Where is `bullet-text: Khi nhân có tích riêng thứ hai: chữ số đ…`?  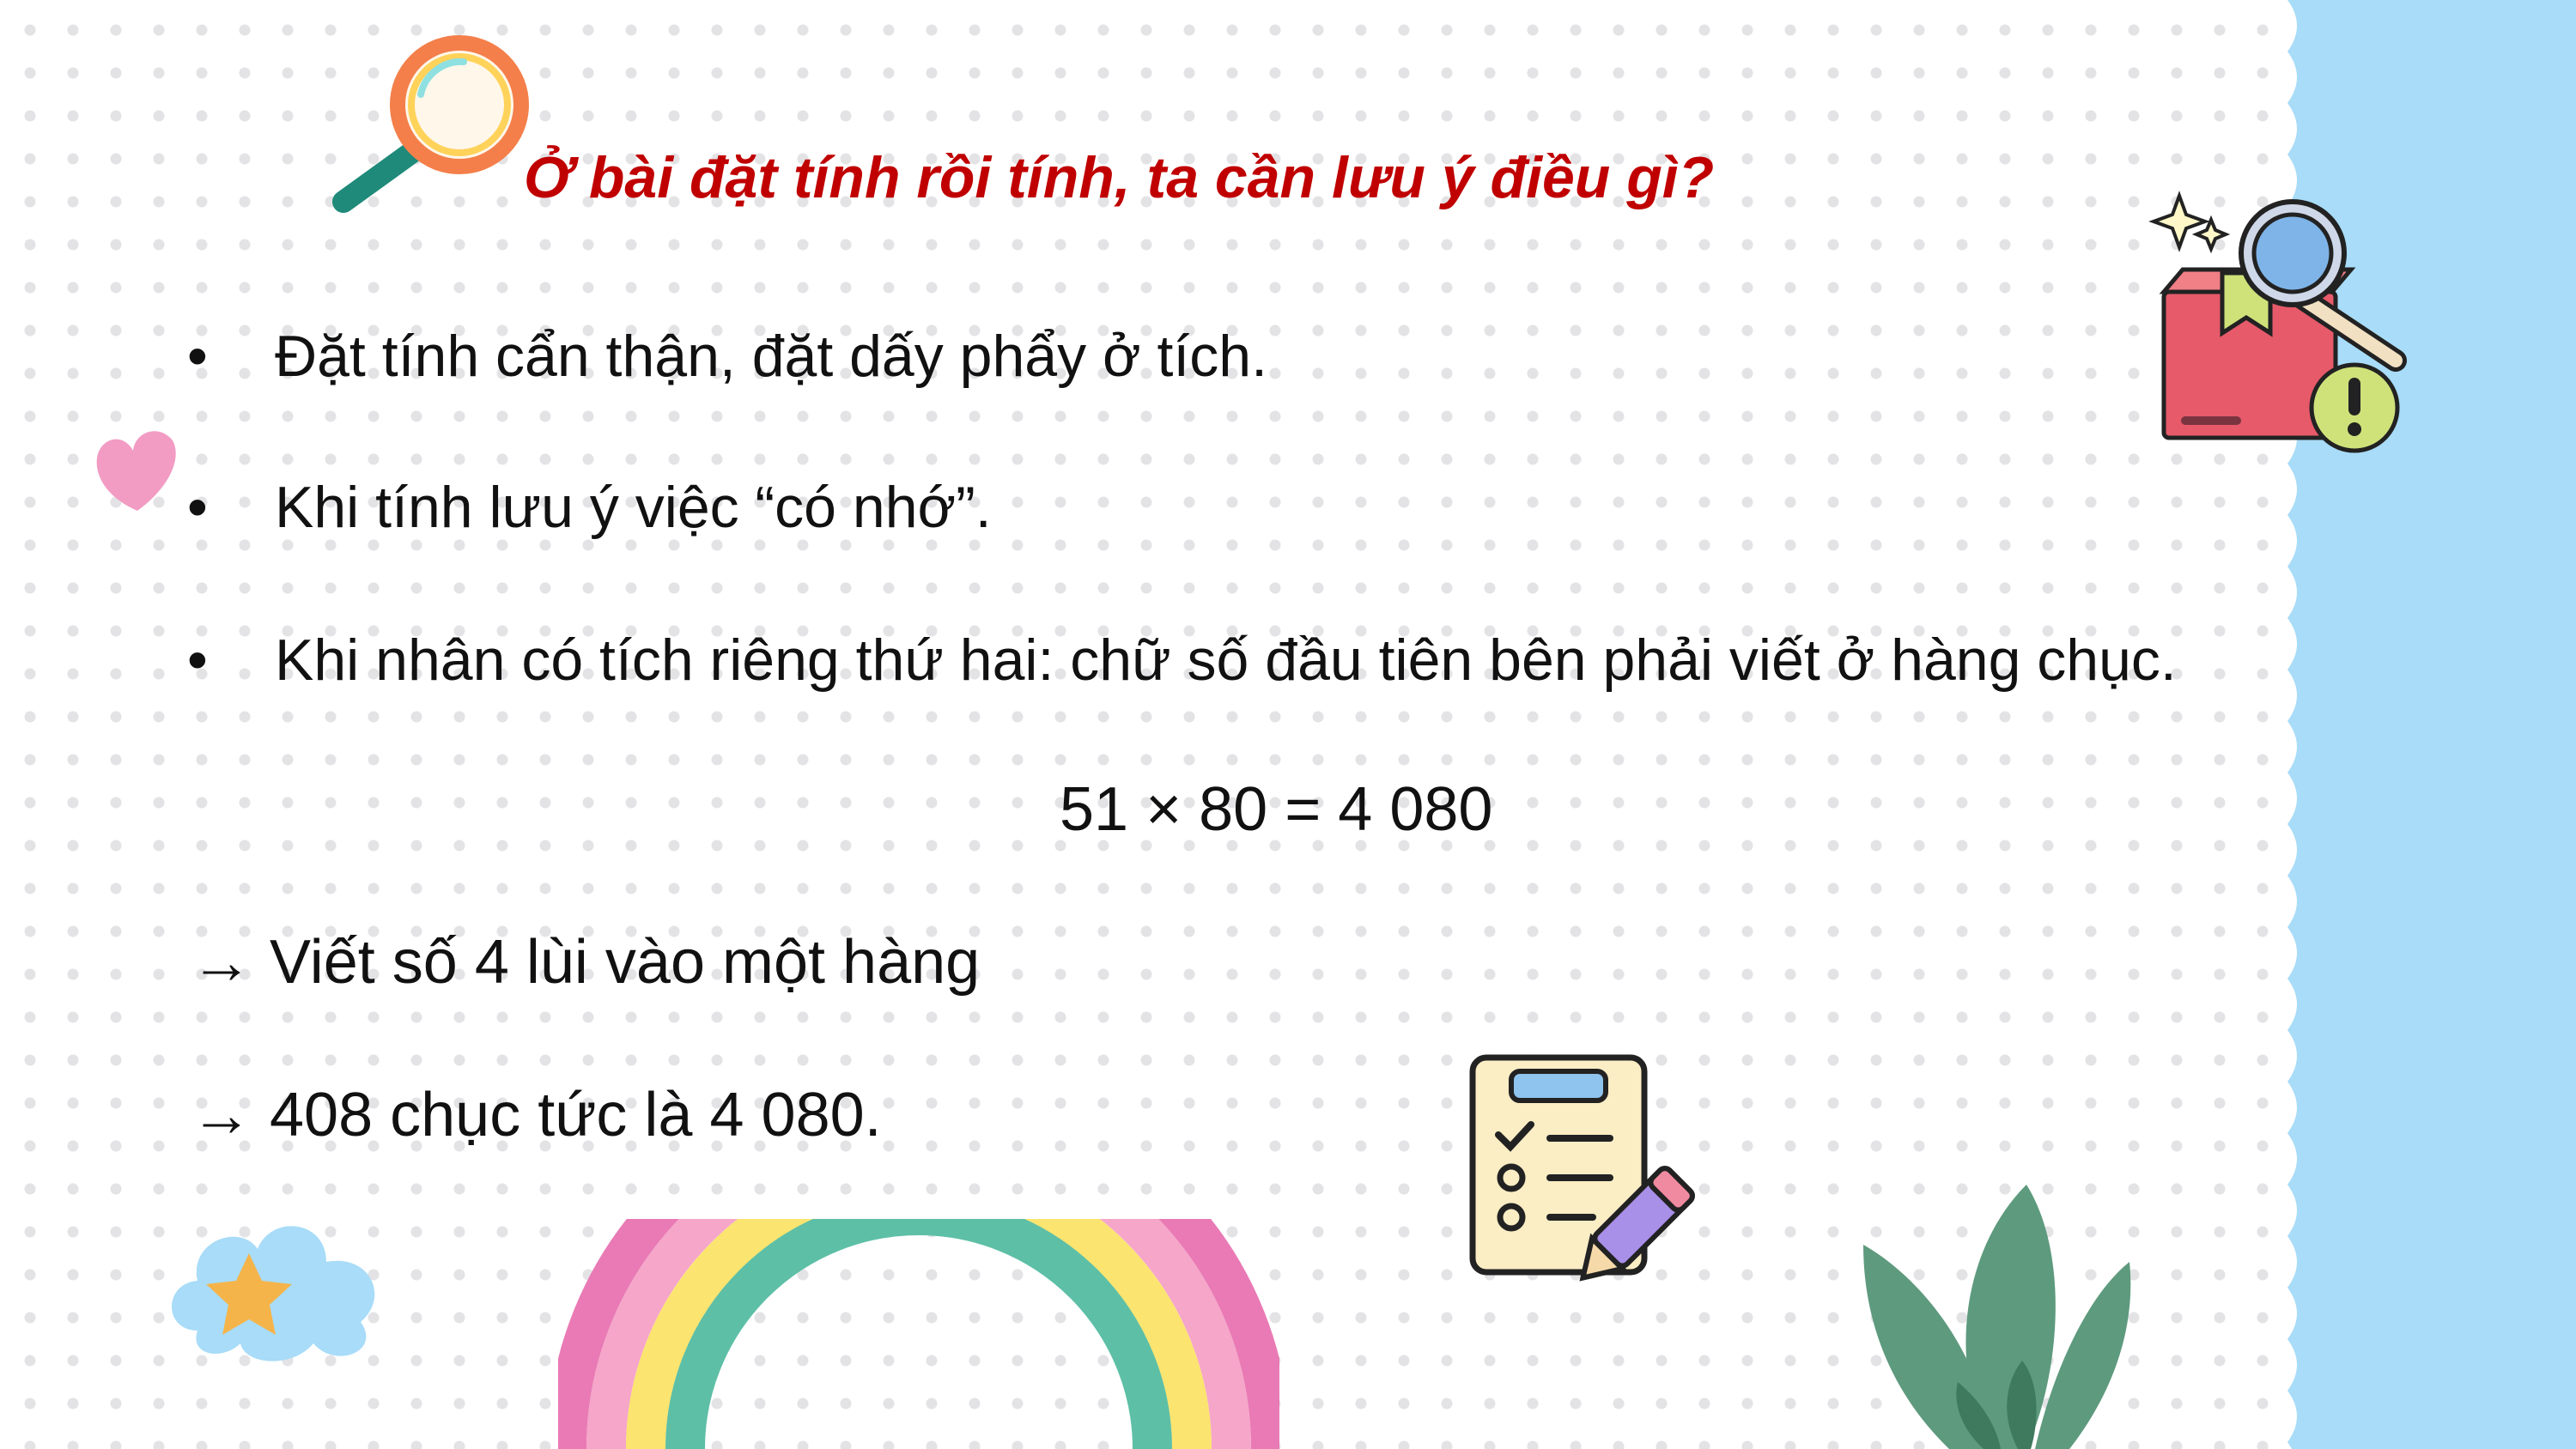
bullet-text: Khi nhân có tích riêng thứ hai: chữ số đ… is located at coordinates (1226, 660).